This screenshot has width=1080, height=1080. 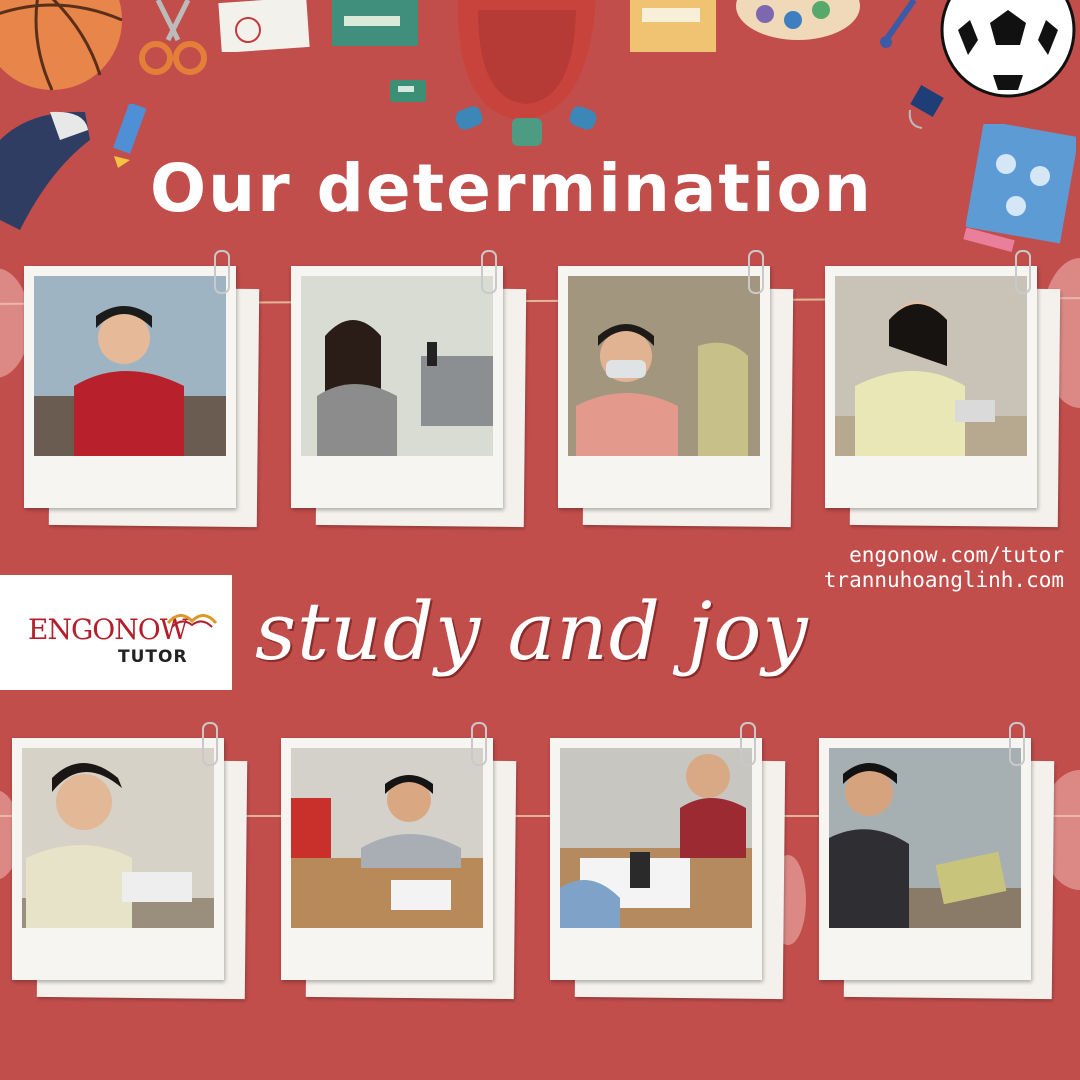 I want to click on binder-clip-icon, so click(x=926, y=106).